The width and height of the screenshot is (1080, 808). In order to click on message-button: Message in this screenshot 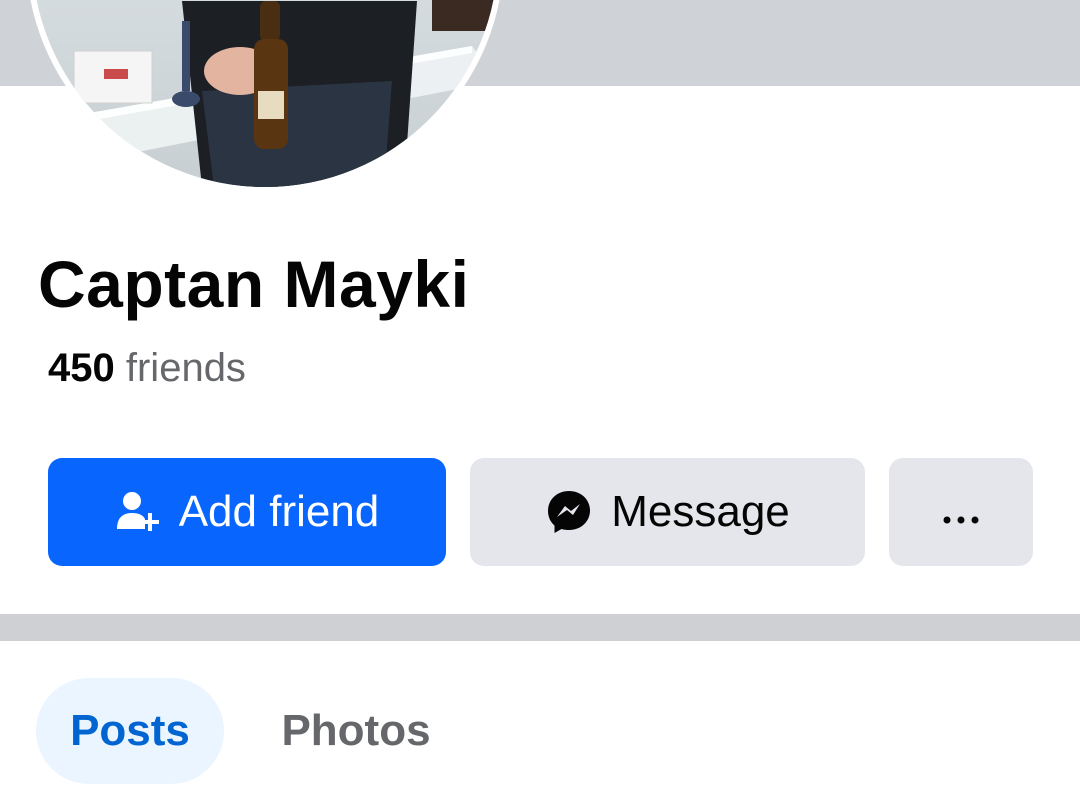, I will do `click(667, 512)`.